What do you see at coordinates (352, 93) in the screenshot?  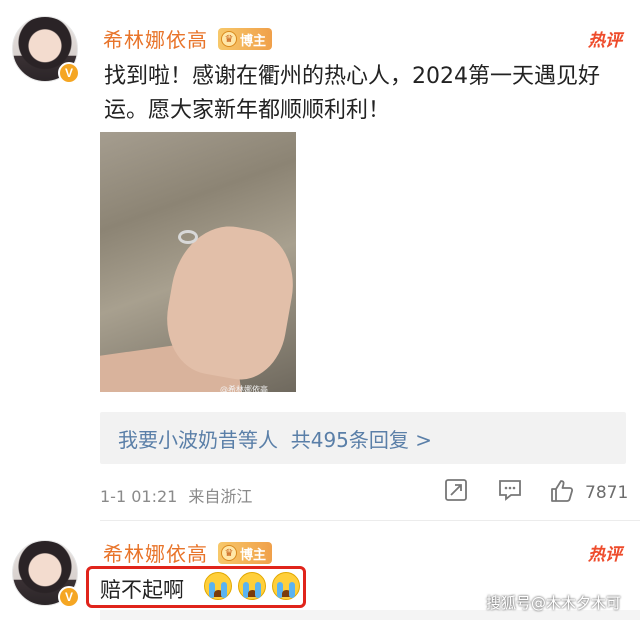 I see `post-text: 找到啦！感谢在衢州的热心人，2024第一天遇见好运。愿大家新年都顺顺利利！` at bounding box center [352, 93].